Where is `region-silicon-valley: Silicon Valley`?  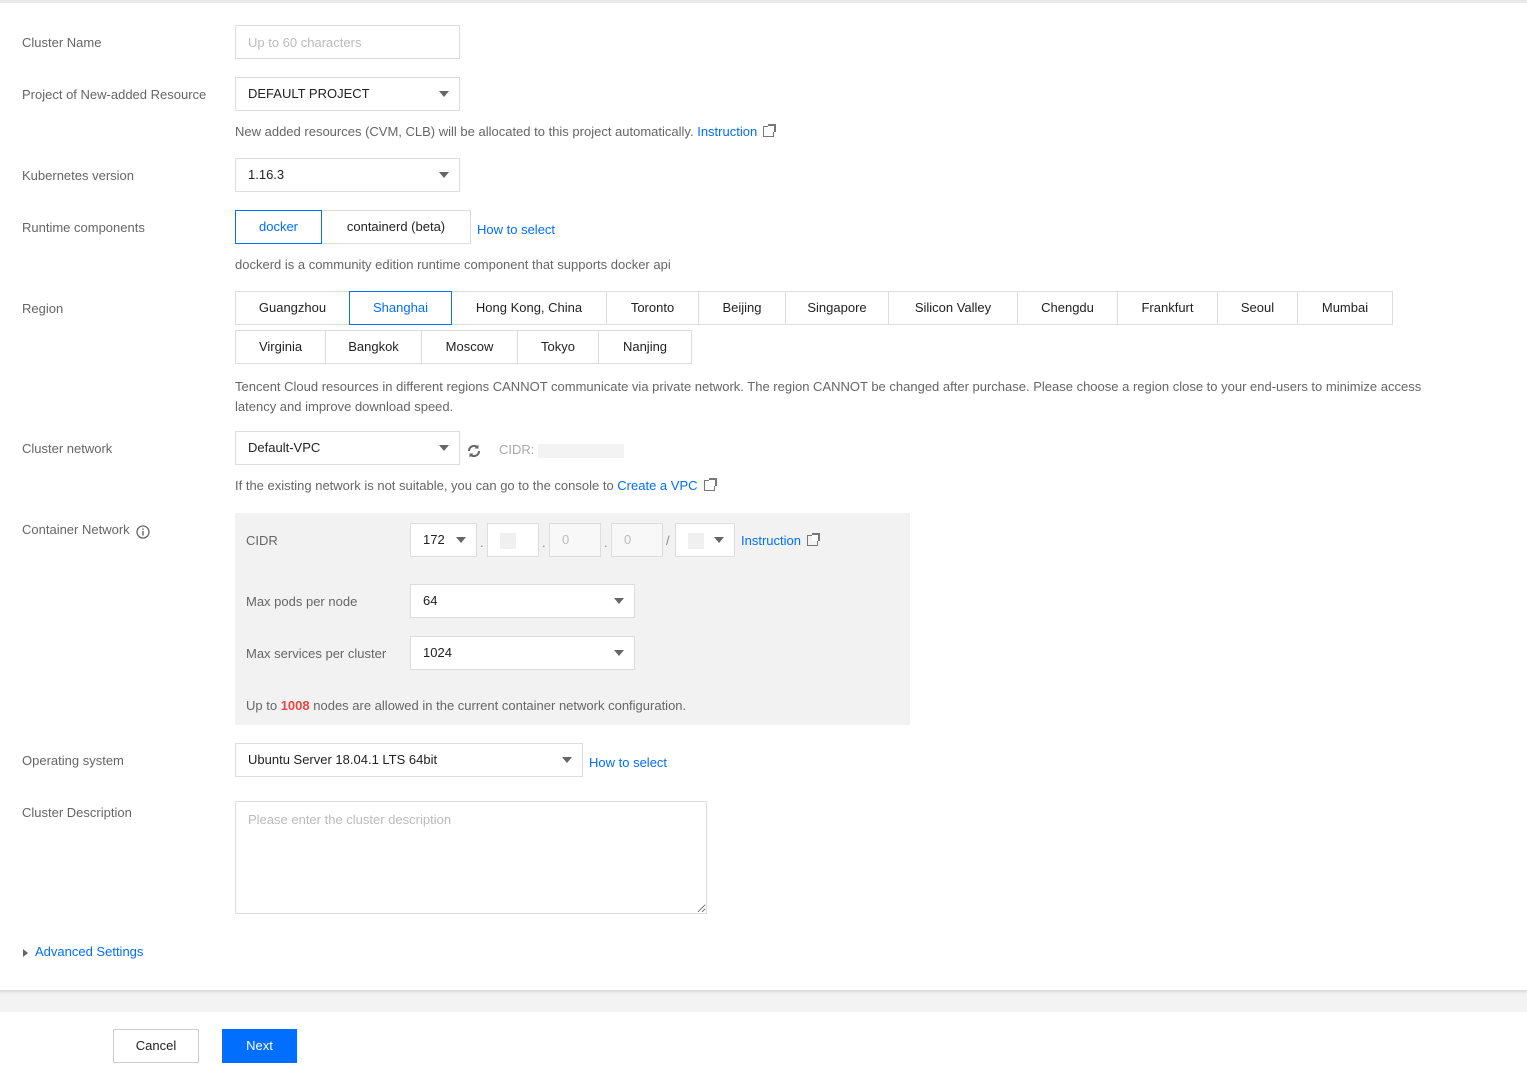
region-silicon-valley: Silicon Valley is located at coordinates (953, 308).